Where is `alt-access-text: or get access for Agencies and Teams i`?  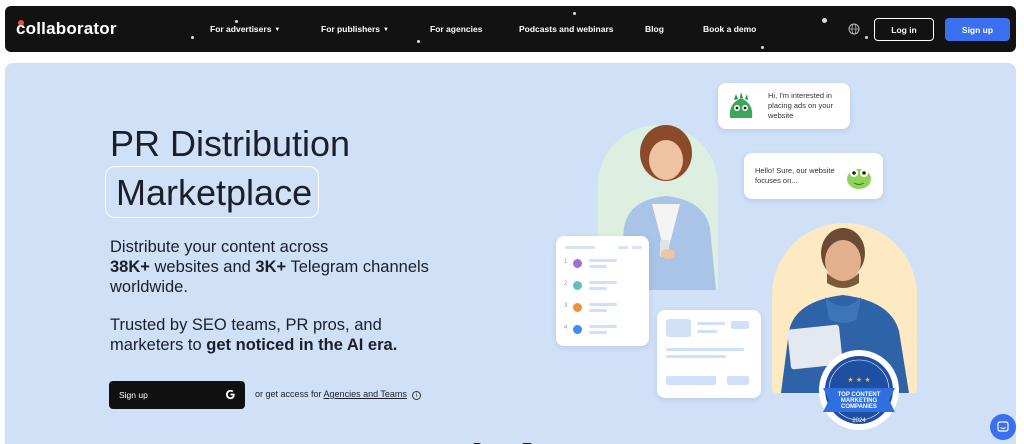 alt-access-text: or get access for Agencies and Teams i is located at coordinates (338, 394).